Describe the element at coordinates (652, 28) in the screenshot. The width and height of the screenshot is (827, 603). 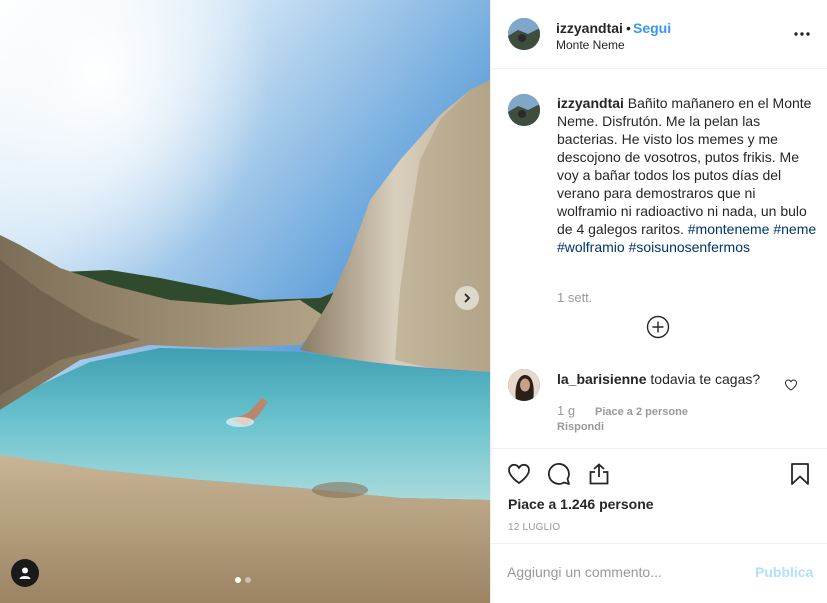
I see `follow-button: Segui` at that location.